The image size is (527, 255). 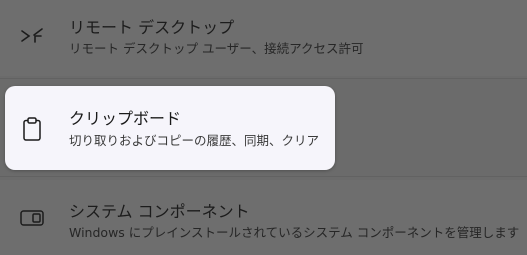 I want to click on settings-item-description: 切り取りおよびコピーの履歴、同期、クリア, so click(x=194, y=140).